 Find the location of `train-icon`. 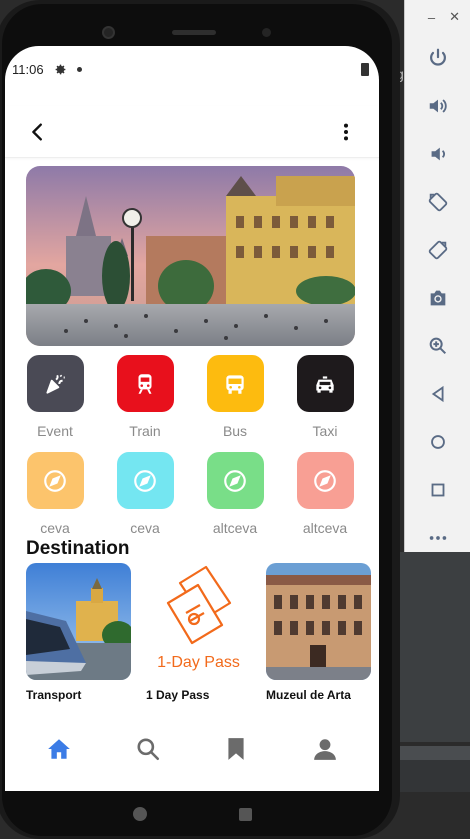

train-icon is located at coordinates (145, 383).